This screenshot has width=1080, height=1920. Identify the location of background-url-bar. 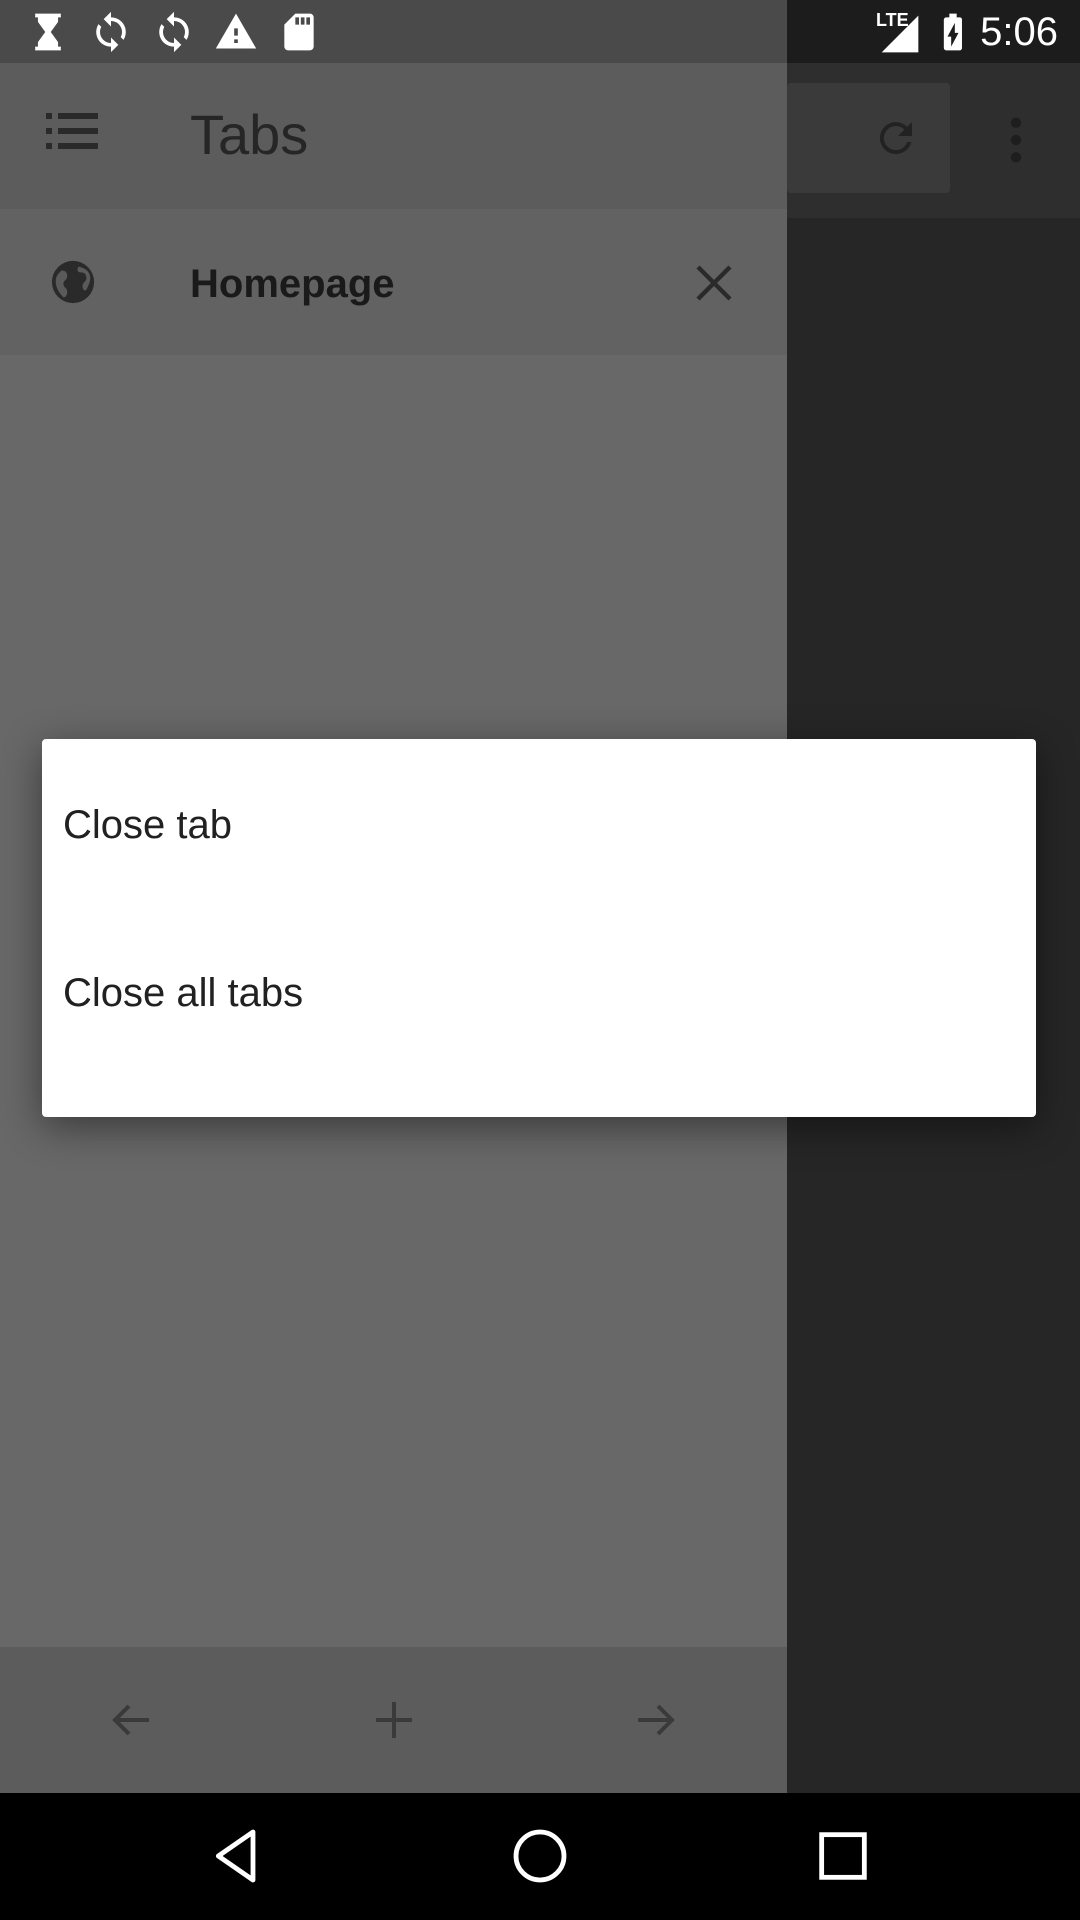
(868, 138).